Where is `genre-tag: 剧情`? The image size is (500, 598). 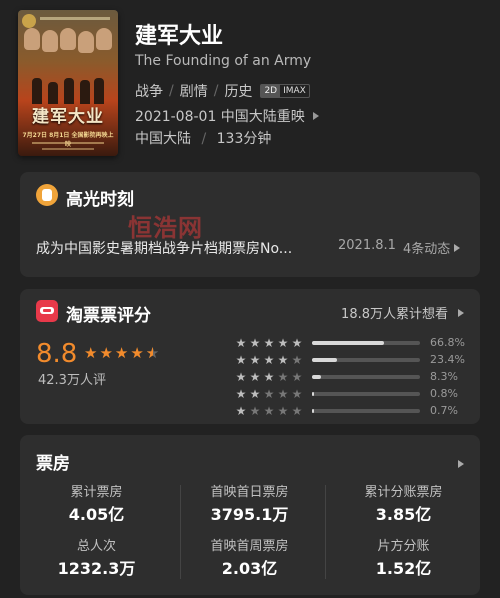
genre-tag: 剧情 is located at coordinates (193, 92).